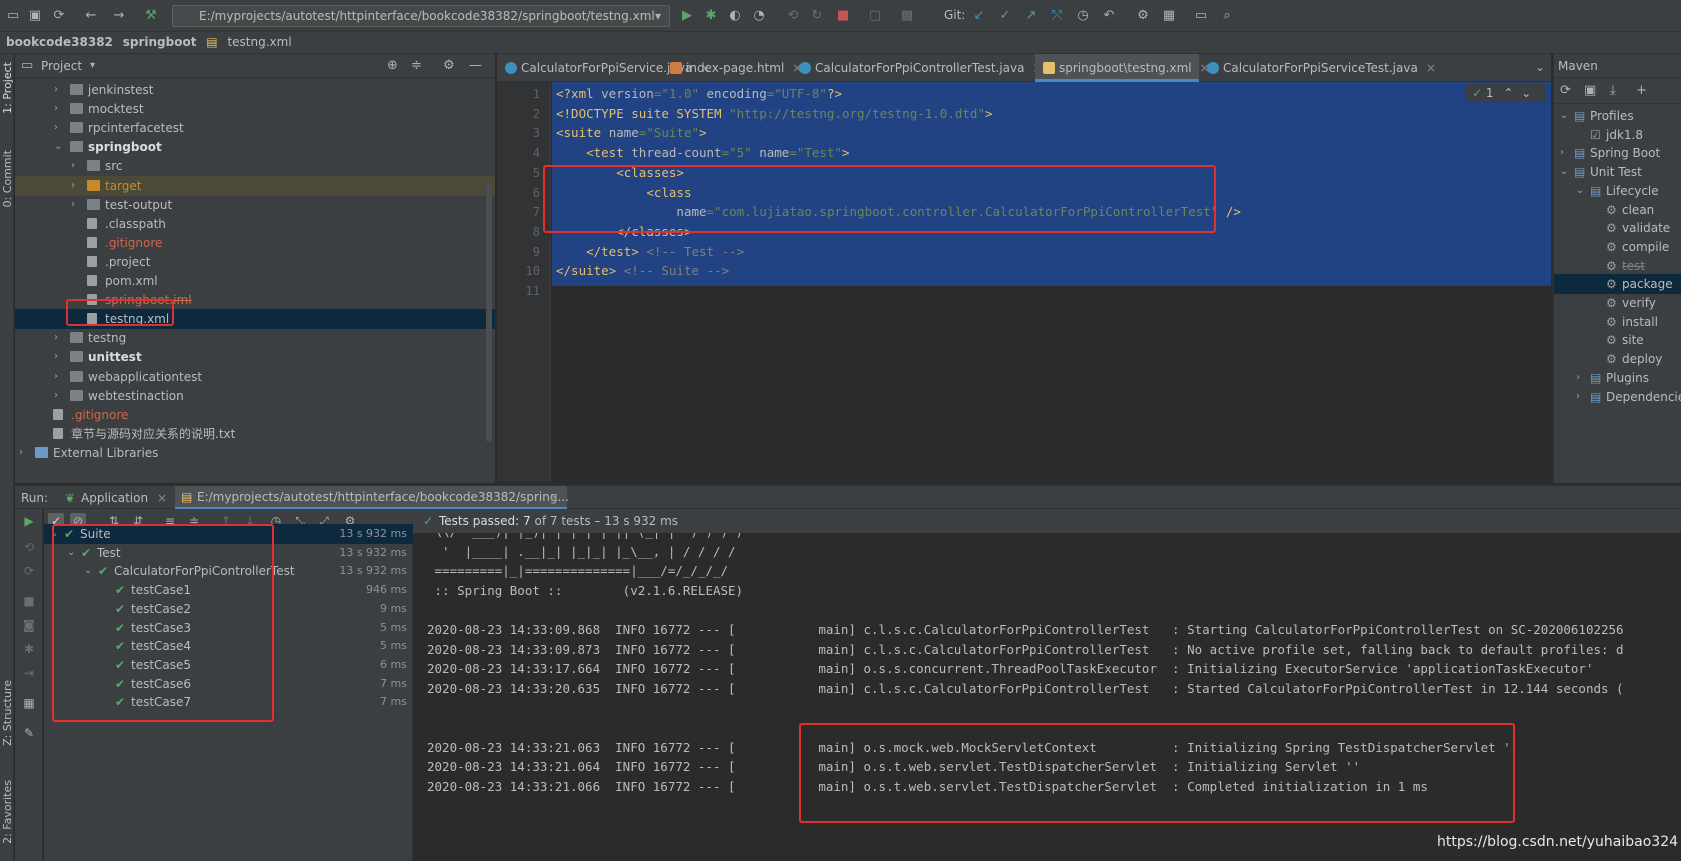 The width and height of the screenshot is (1681, 861). Describe the element at coordinates (1641, 90) in the screenshot. I see `add-icon: +` at that location.